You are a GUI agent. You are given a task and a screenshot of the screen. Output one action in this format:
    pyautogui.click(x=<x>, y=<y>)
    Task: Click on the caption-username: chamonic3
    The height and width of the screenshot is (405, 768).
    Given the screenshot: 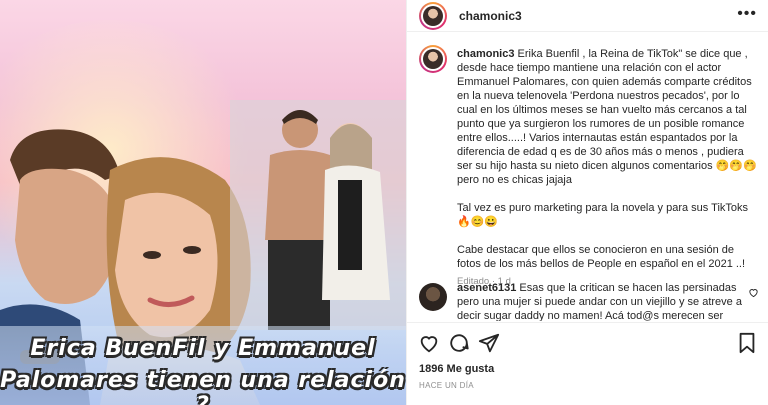 What is the action you would take?
    pyautogui.click(x=485, y=54)
    